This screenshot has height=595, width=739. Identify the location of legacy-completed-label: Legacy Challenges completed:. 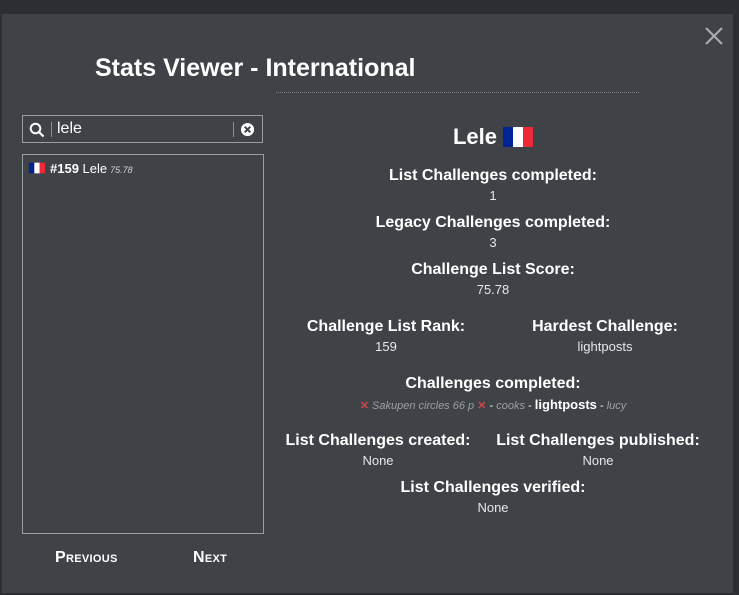
(493, 222).